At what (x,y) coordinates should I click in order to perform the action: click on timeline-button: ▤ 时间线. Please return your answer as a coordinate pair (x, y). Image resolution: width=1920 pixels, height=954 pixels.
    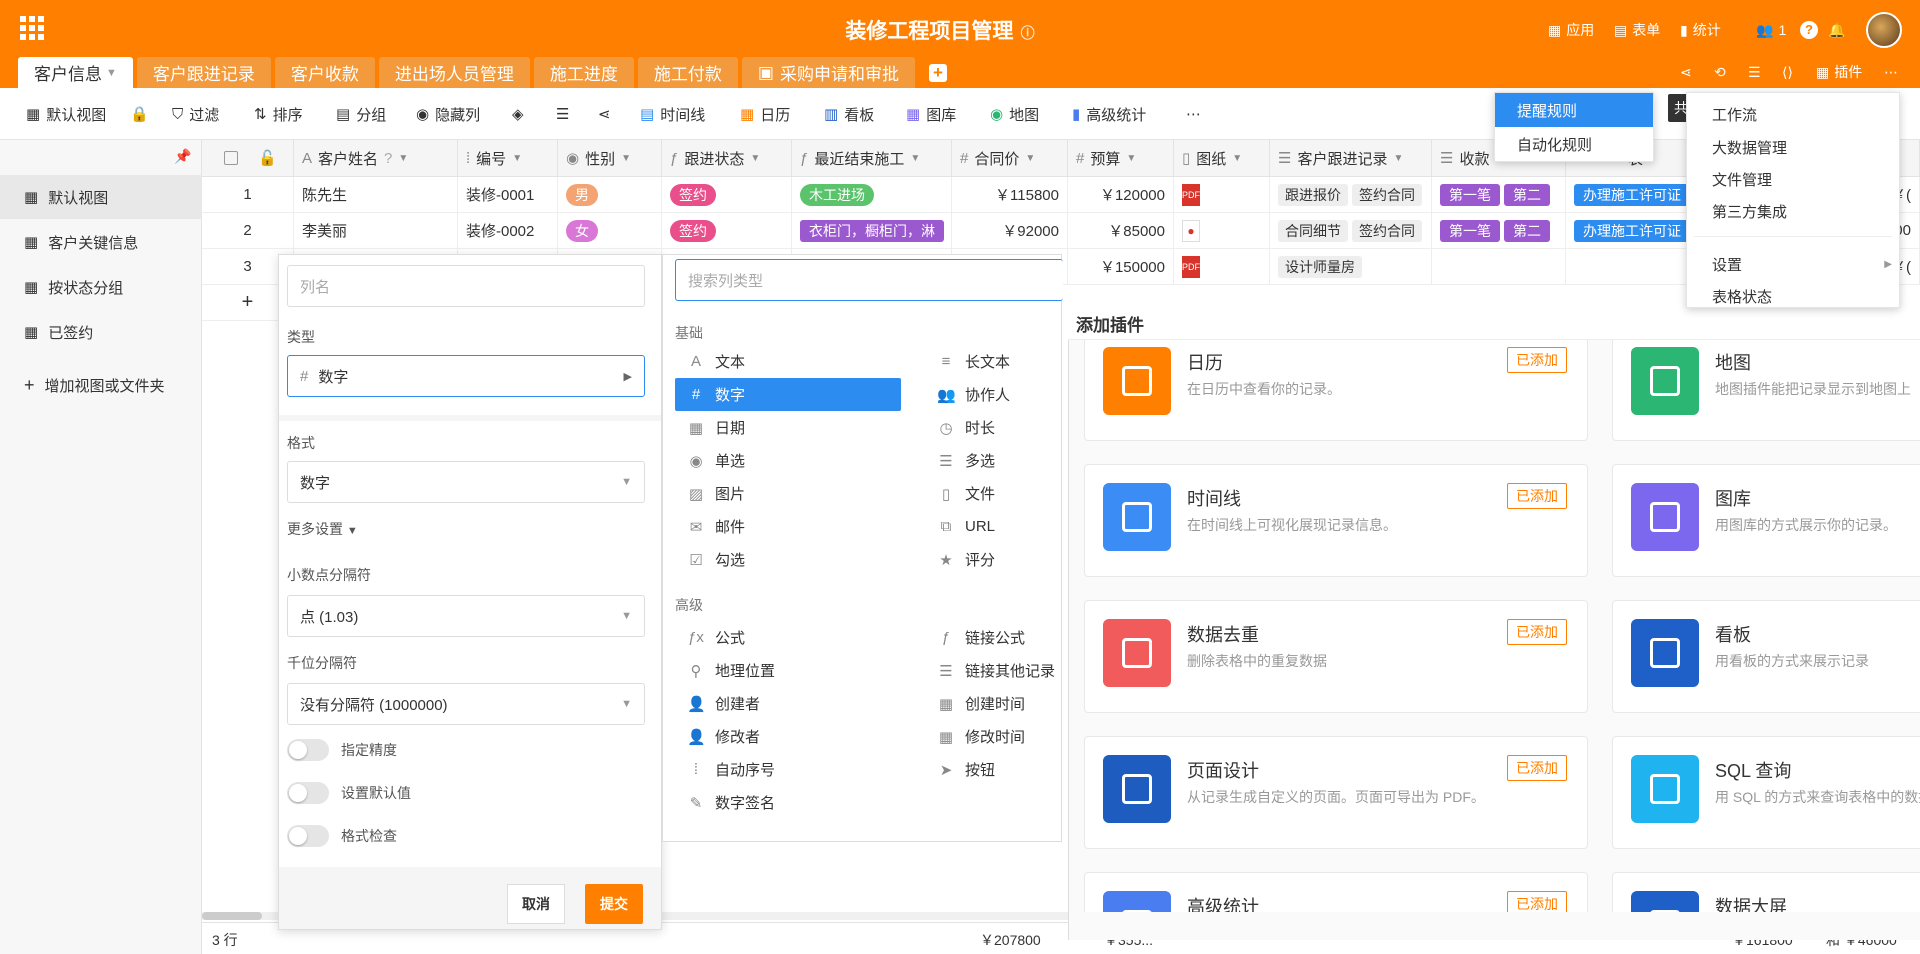
    Looking at the image, I should click on (672, 114).